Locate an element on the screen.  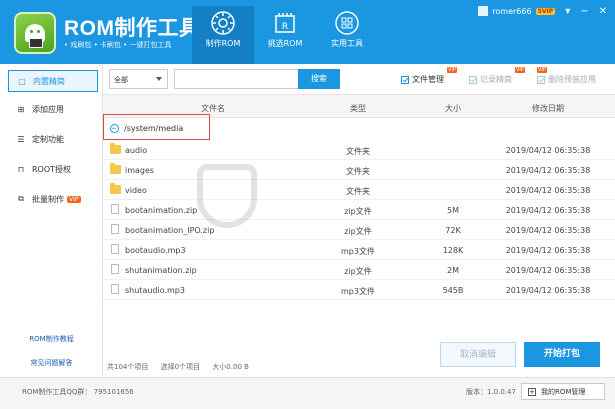
filter-select: 全部 is located at coordinates (138, 79).